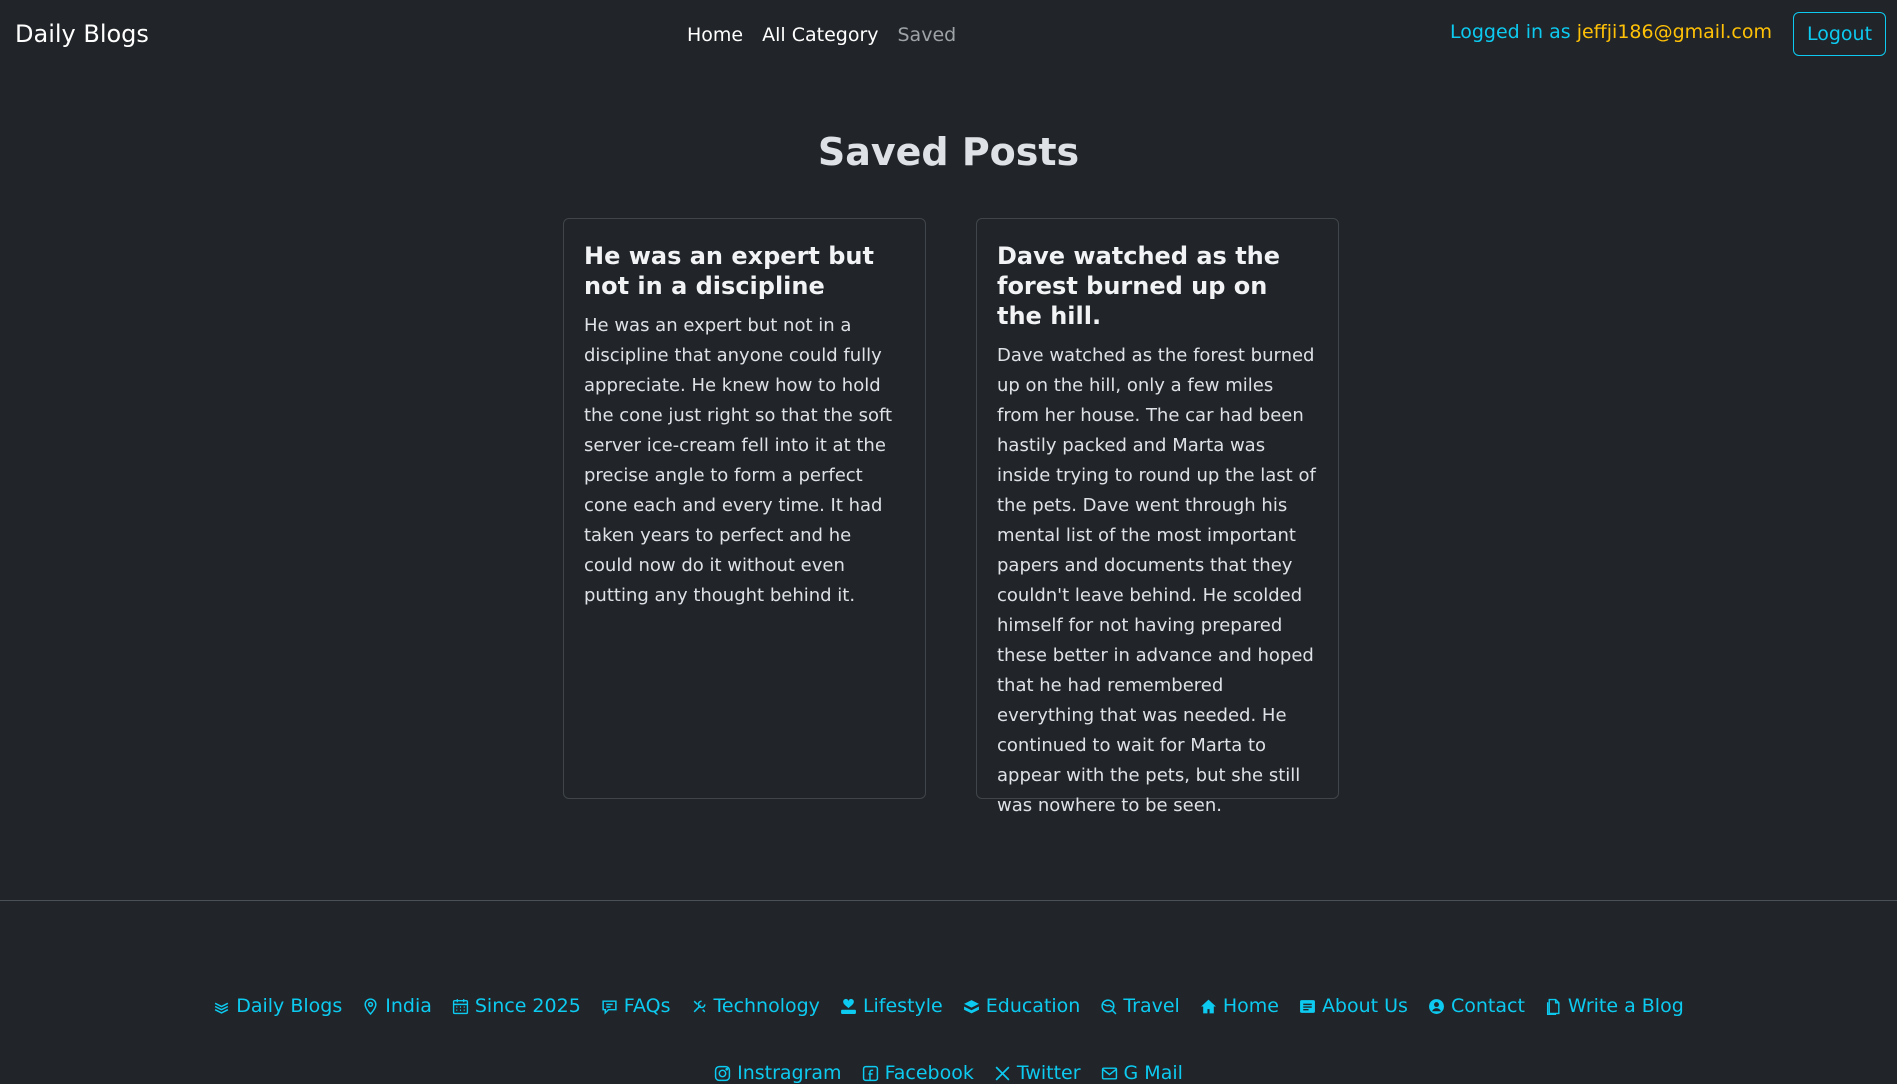  I want to click on blog-logo-icon, so click(221, 1006).